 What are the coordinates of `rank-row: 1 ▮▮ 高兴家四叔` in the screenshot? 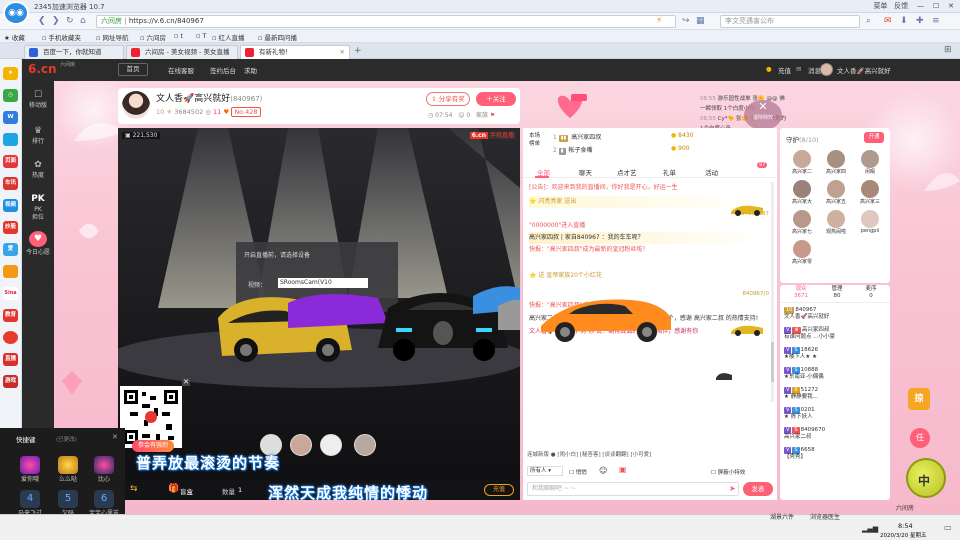 It's located at (577, 137).